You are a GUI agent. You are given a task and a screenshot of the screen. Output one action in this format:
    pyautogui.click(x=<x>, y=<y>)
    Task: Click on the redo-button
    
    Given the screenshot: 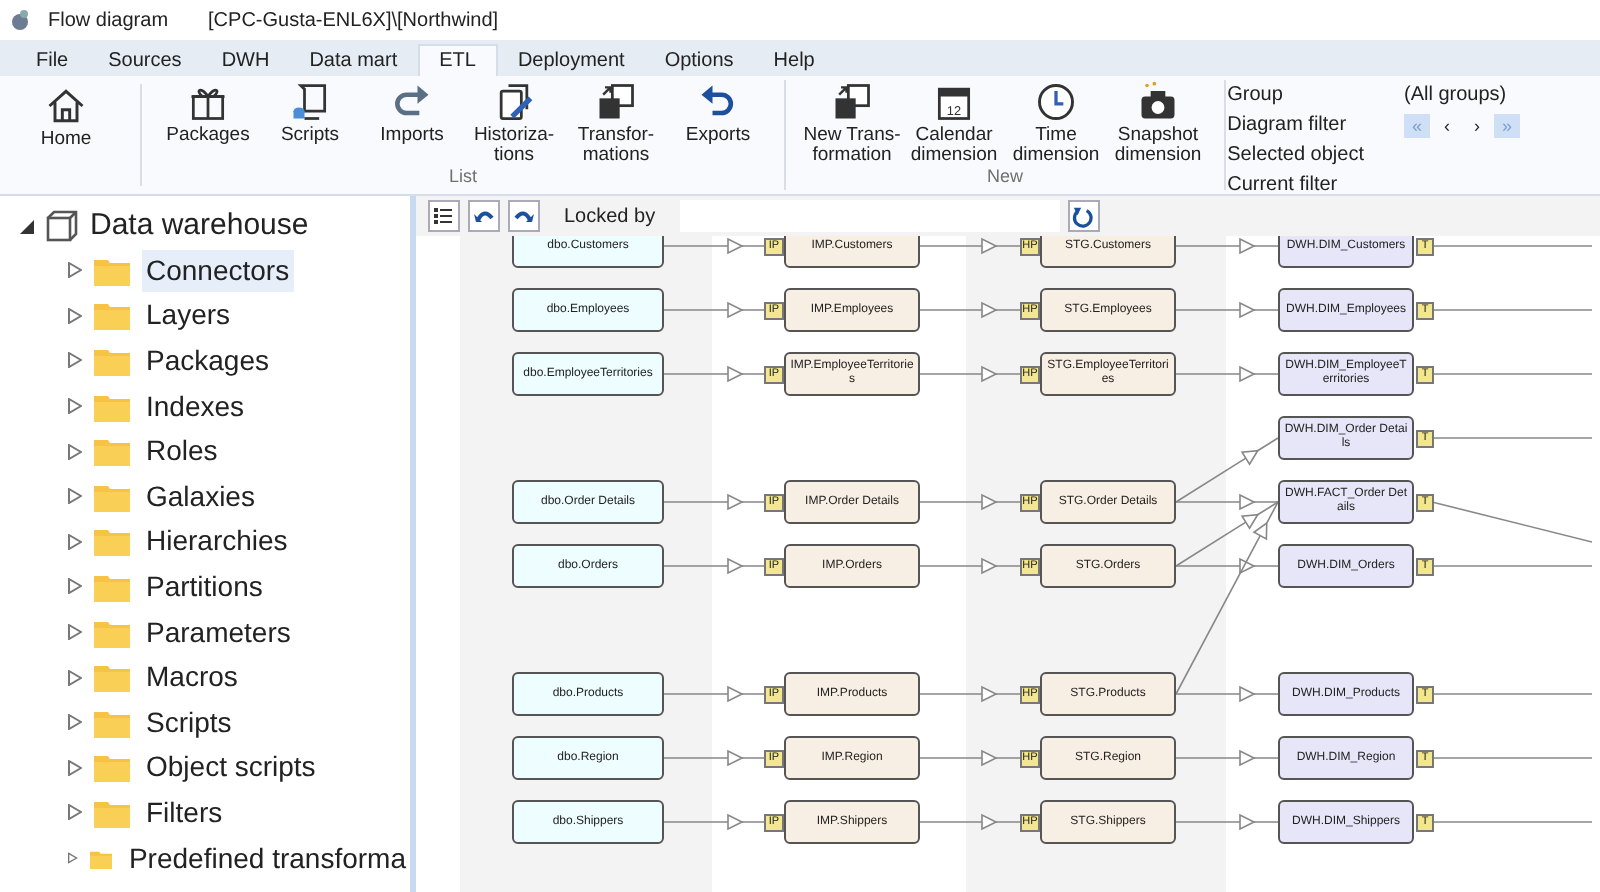 What is the action you would take?
    pyautogui.click(x=524, y=216)
    